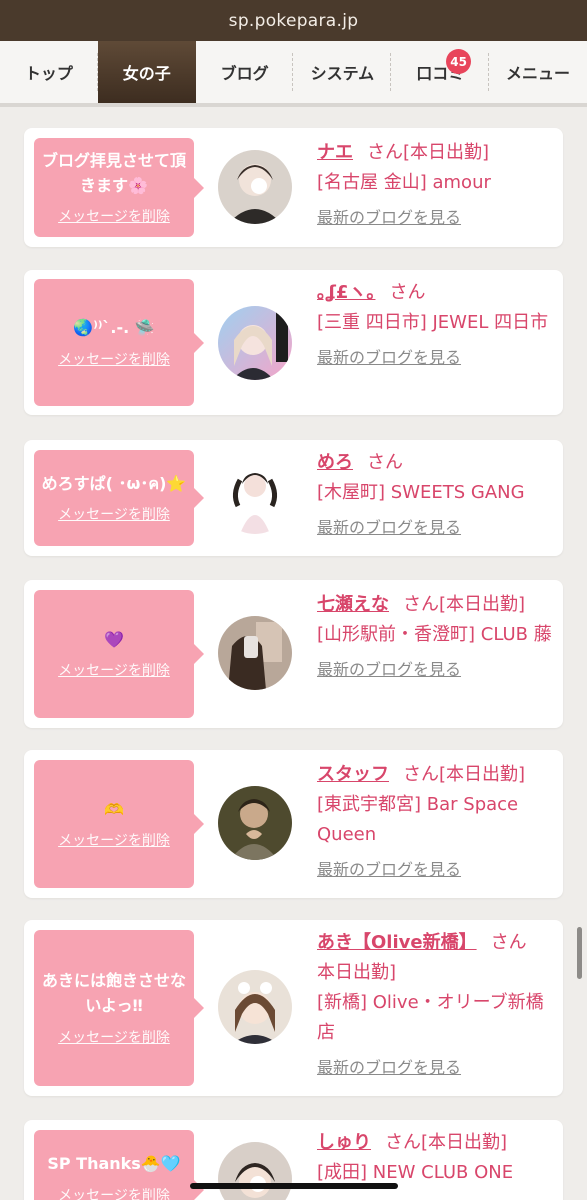 Image resolution: width=587 pixels, height=1200 pixels. What do you see at coordinates (353, 604) in the screenshot?
I see `girl-name-link: 七瀬えな` at bounding box center [353, 604].